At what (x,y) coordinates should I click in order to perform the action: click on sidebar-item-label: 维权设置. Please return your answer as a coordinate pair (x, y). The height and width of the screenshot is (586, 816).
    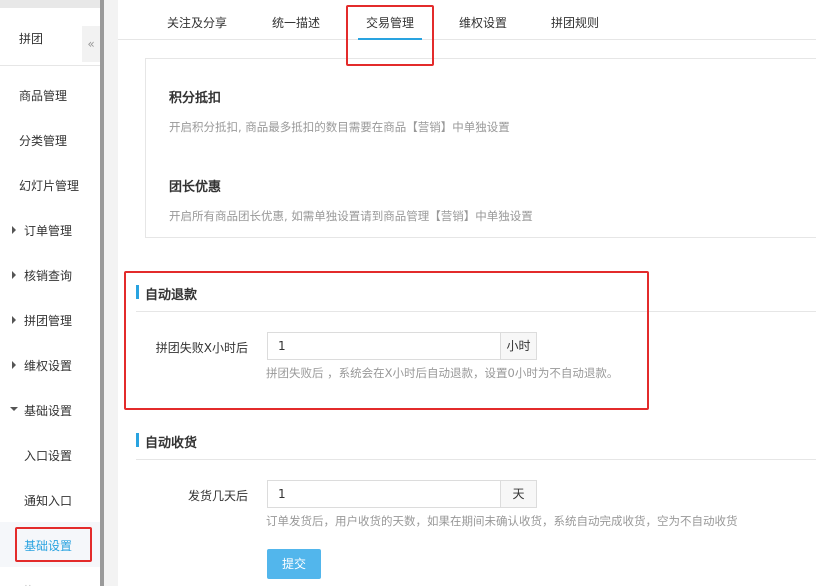
    Looking at the image, I should click on (48, 366).